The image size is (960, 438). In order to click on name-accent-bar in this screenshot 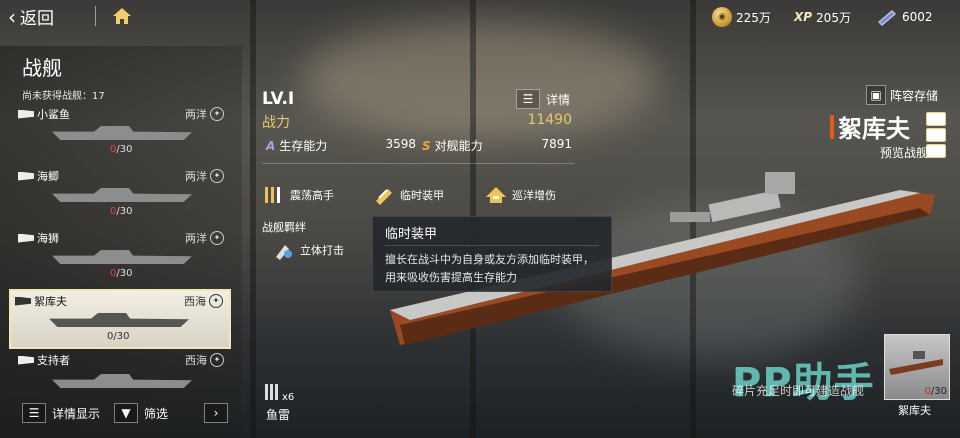, I will do `click(832, 126)`.